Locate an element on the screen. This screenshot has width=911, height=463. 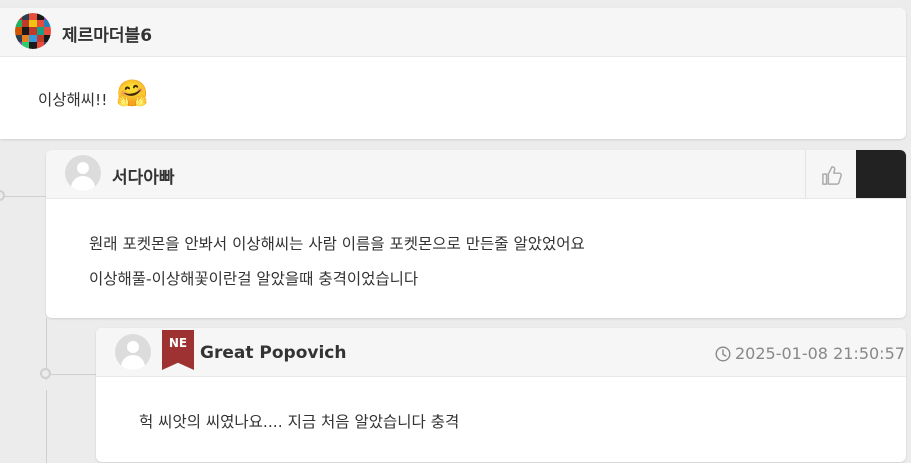
comment-line: 원래 포켓몬을 안봐서 이상해씨는 사람 이름을 포켓몬으로 만든줄 알았었어요 is located at coordinates (337, 244).